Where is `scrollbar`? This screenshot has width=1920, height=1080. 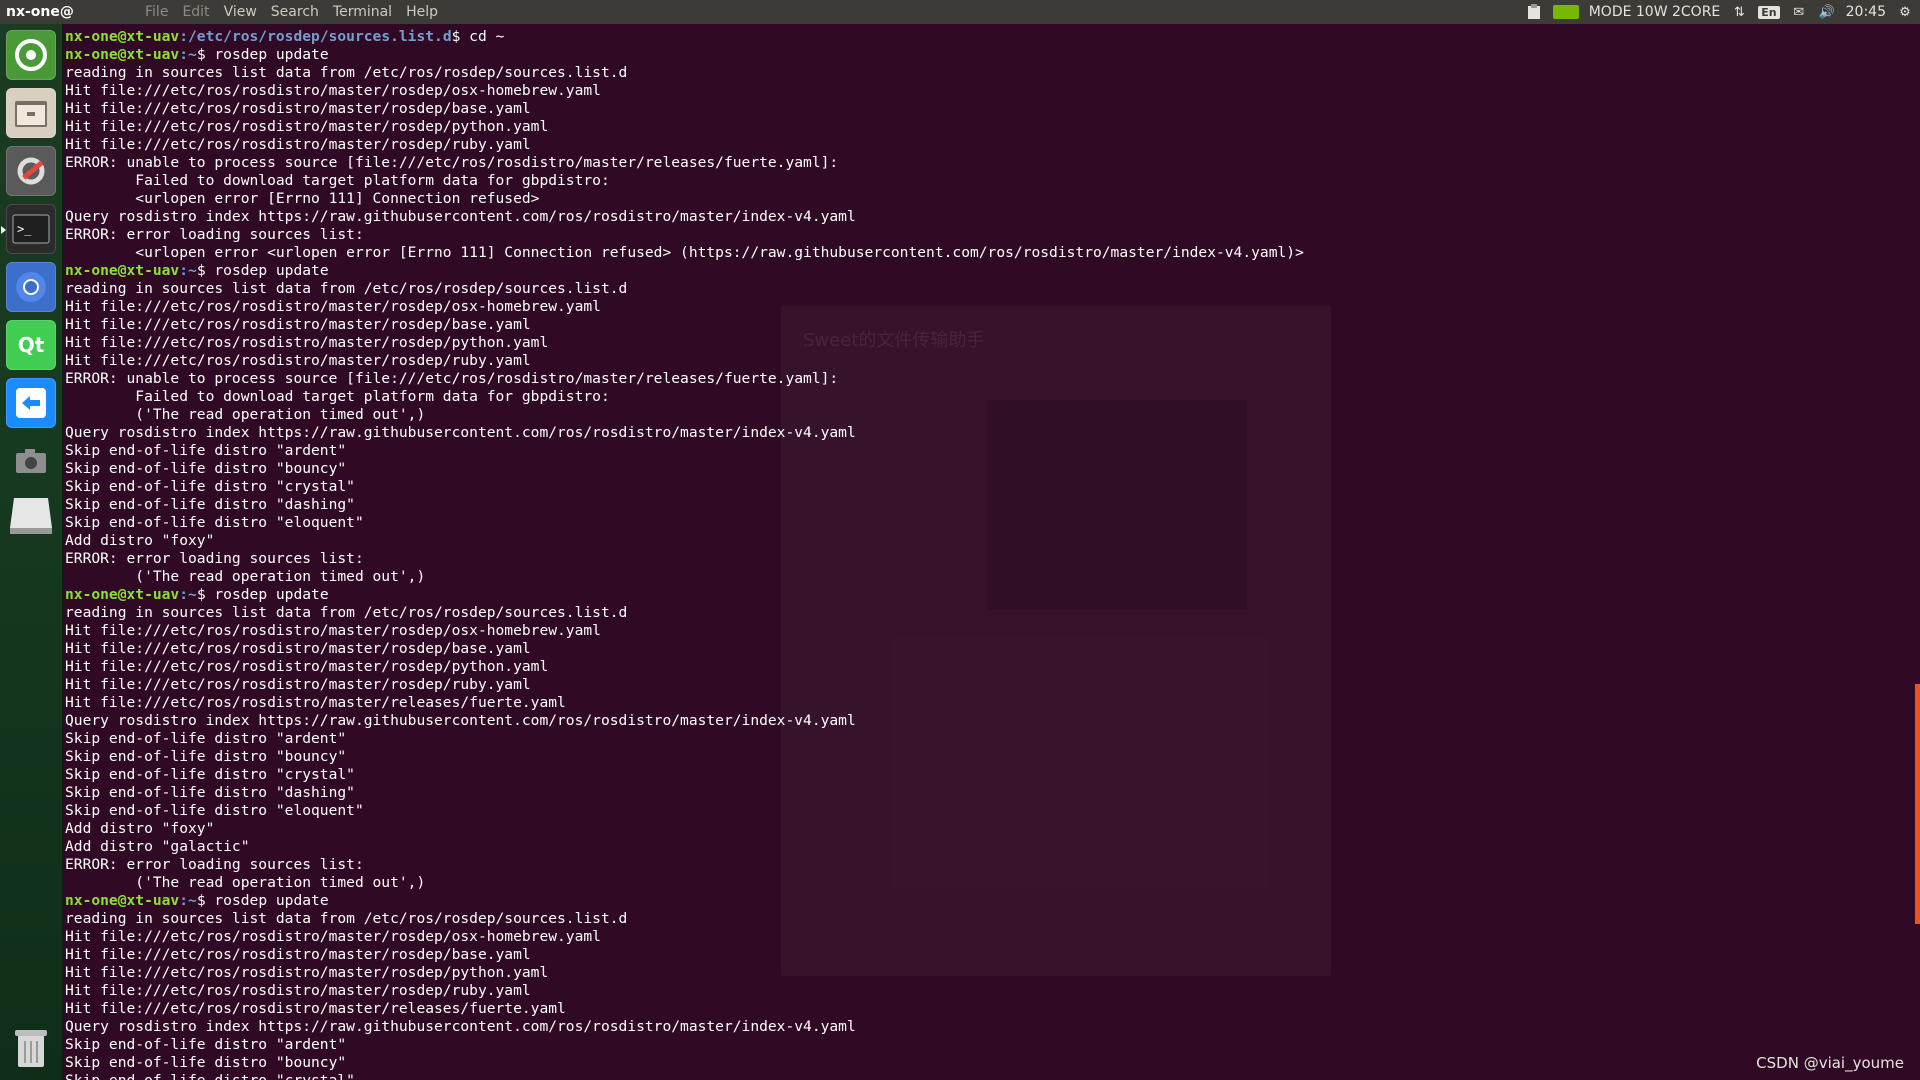 scrollbar is located at coordinates (1917, 804).